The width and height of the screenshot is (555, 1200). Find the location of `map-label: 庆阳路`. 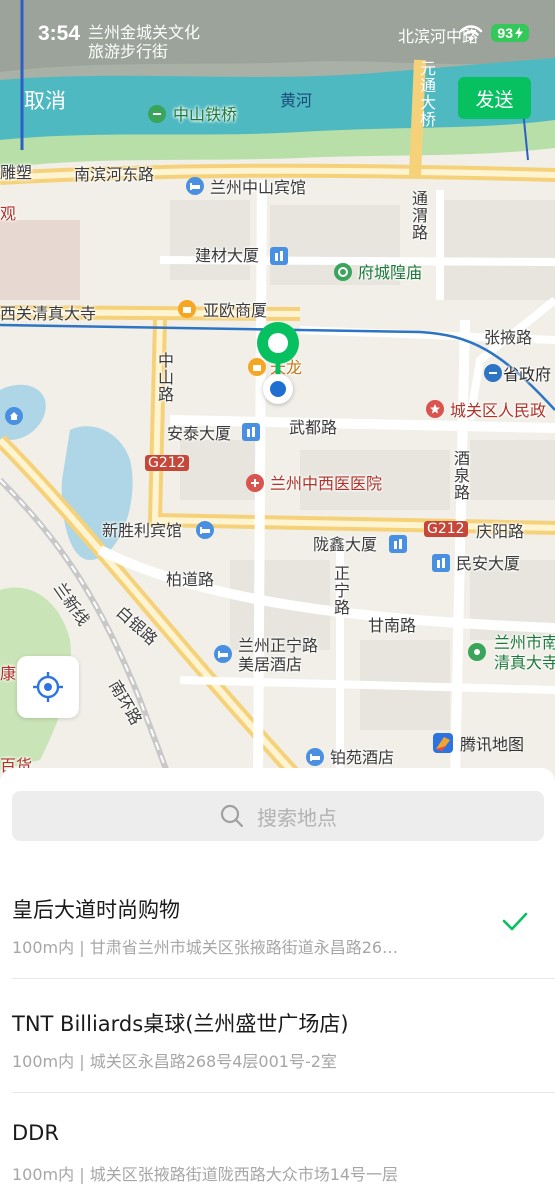

map-label: 庆阳路 is located at coordinates (500, 531).